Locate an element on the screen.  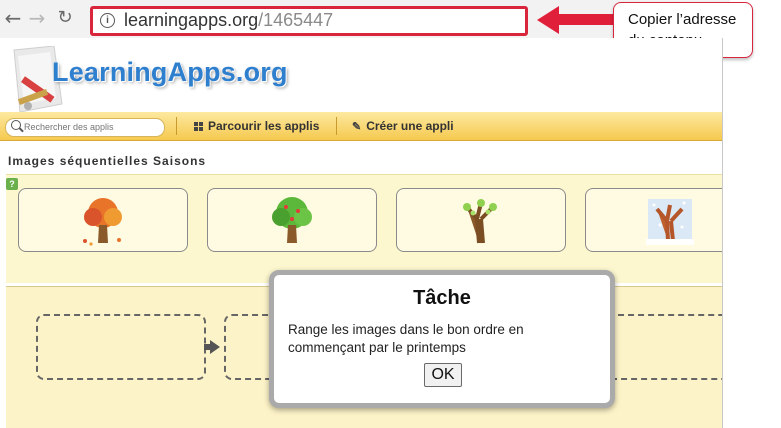
info-icon: i is located at coordinates (107, 20).